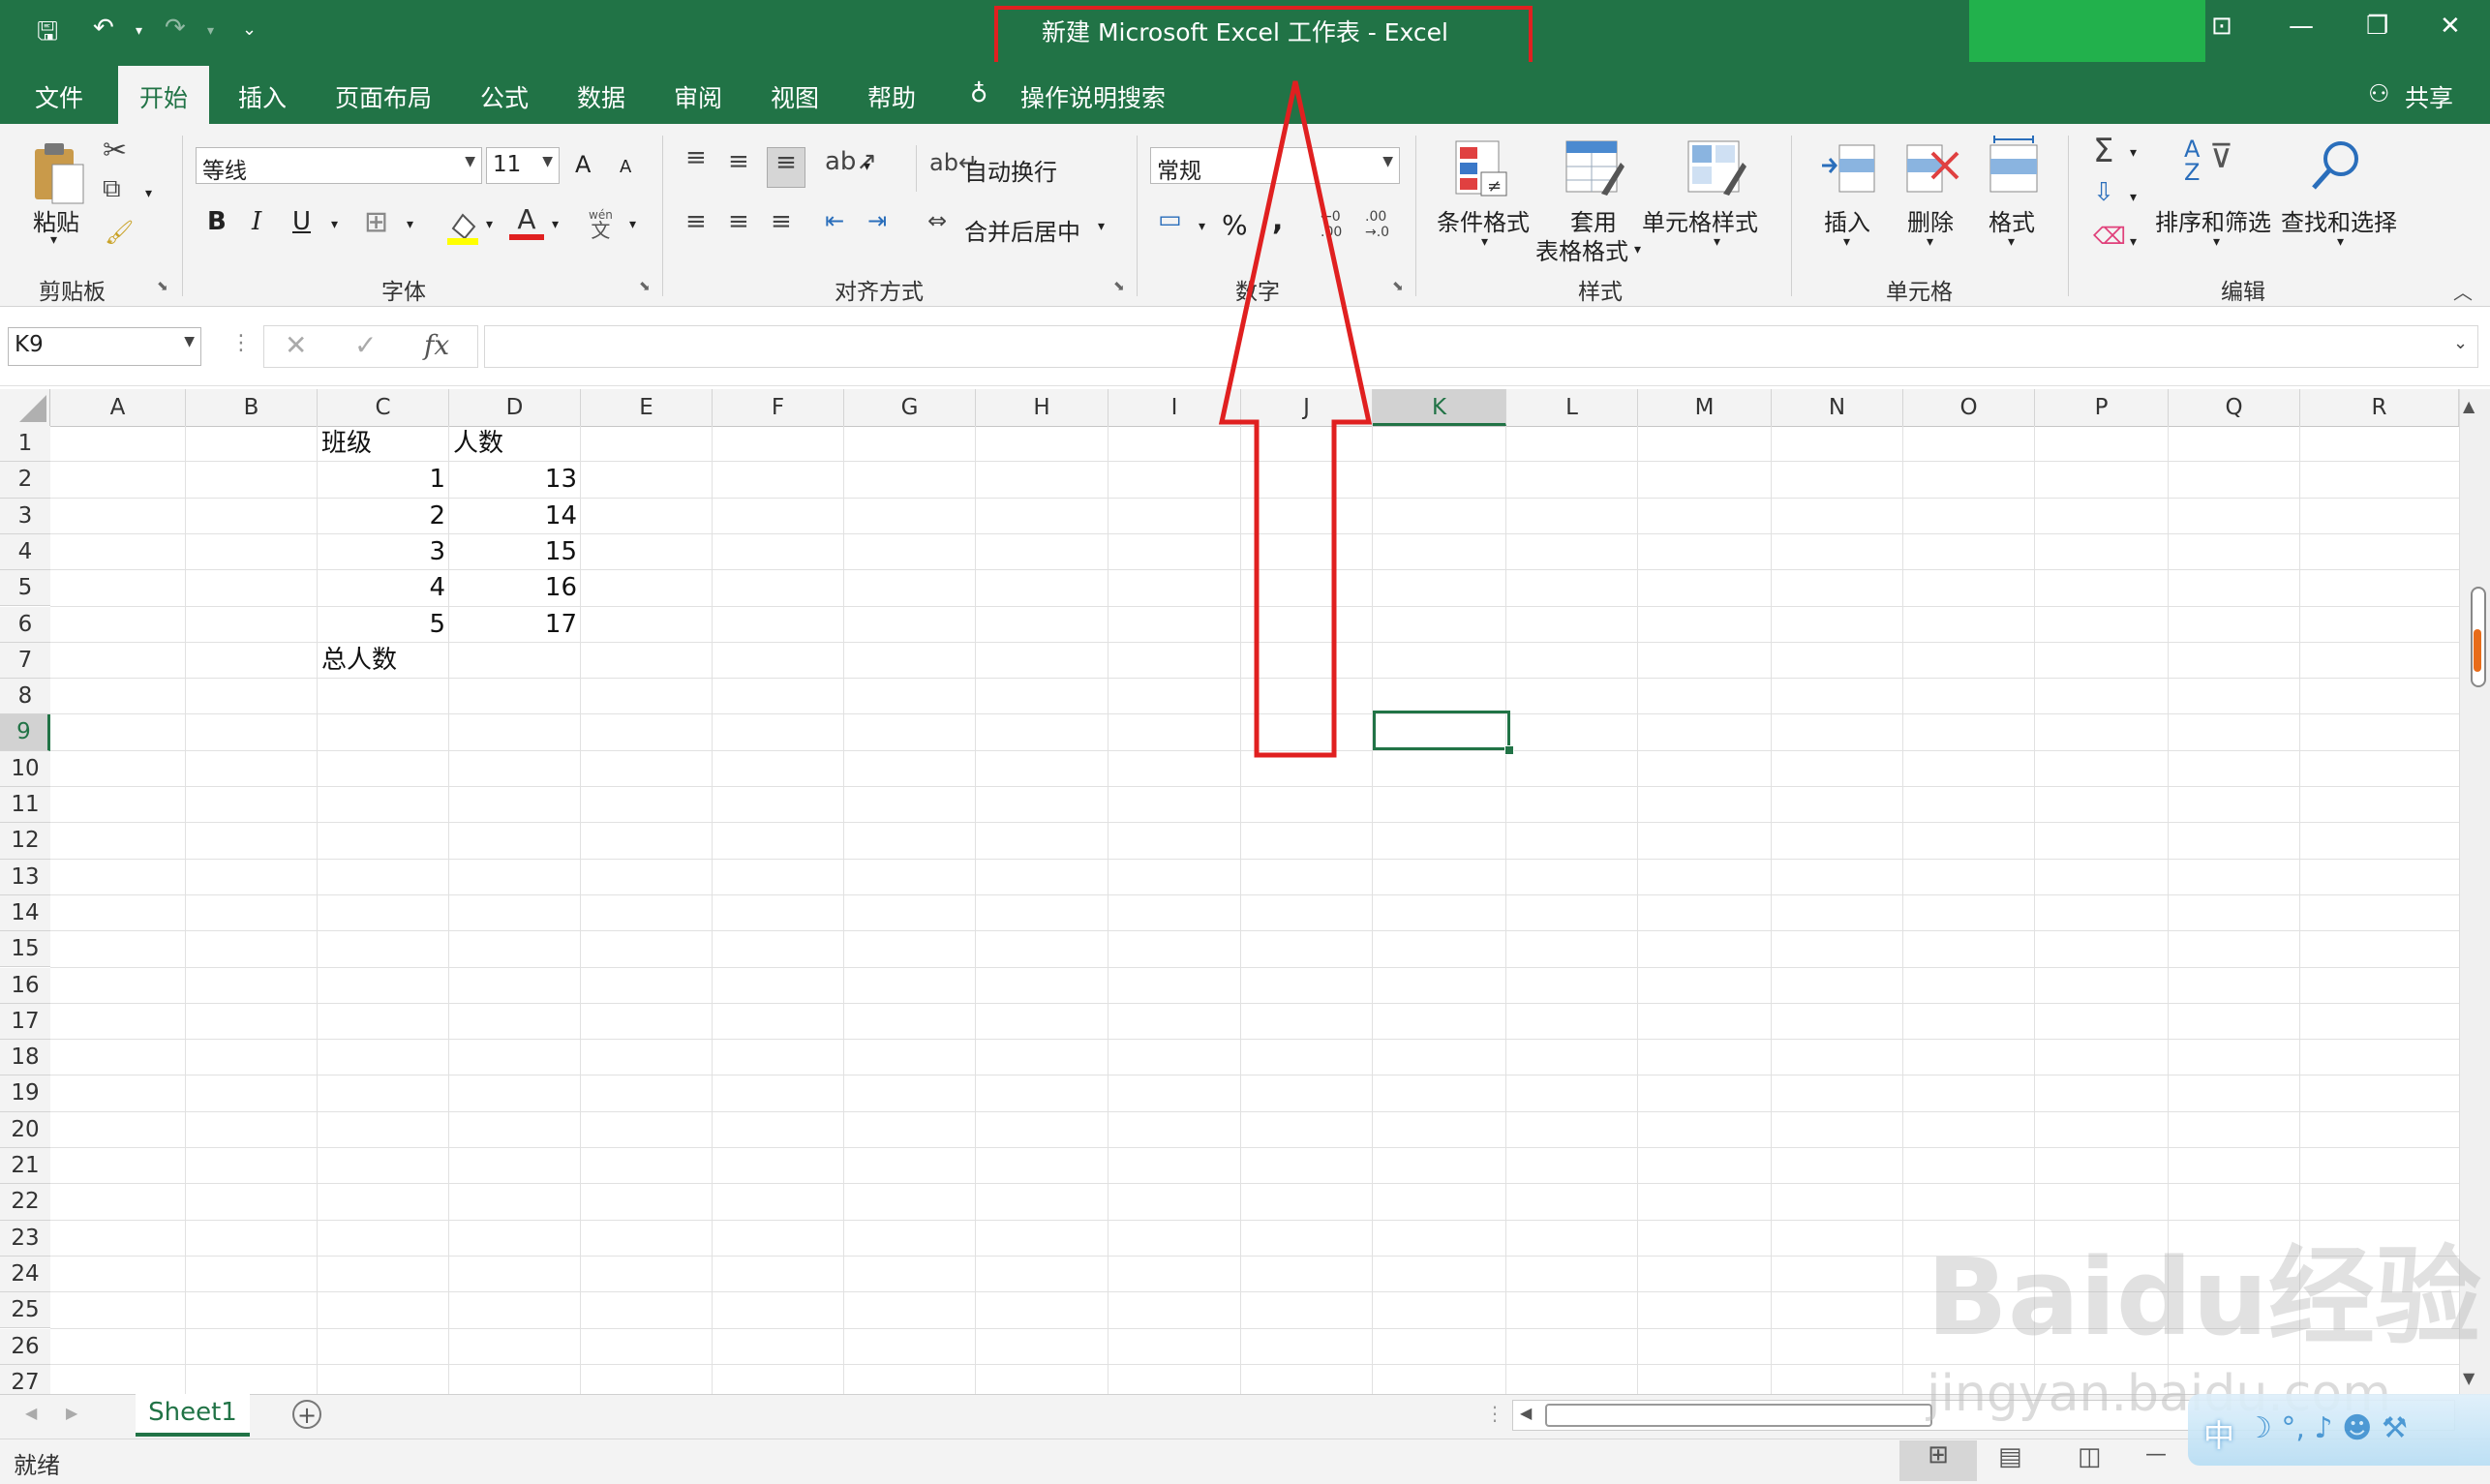  Describe the element at coordinates (256, 221) in the screenshot. I see `italic-button: I` at that location.